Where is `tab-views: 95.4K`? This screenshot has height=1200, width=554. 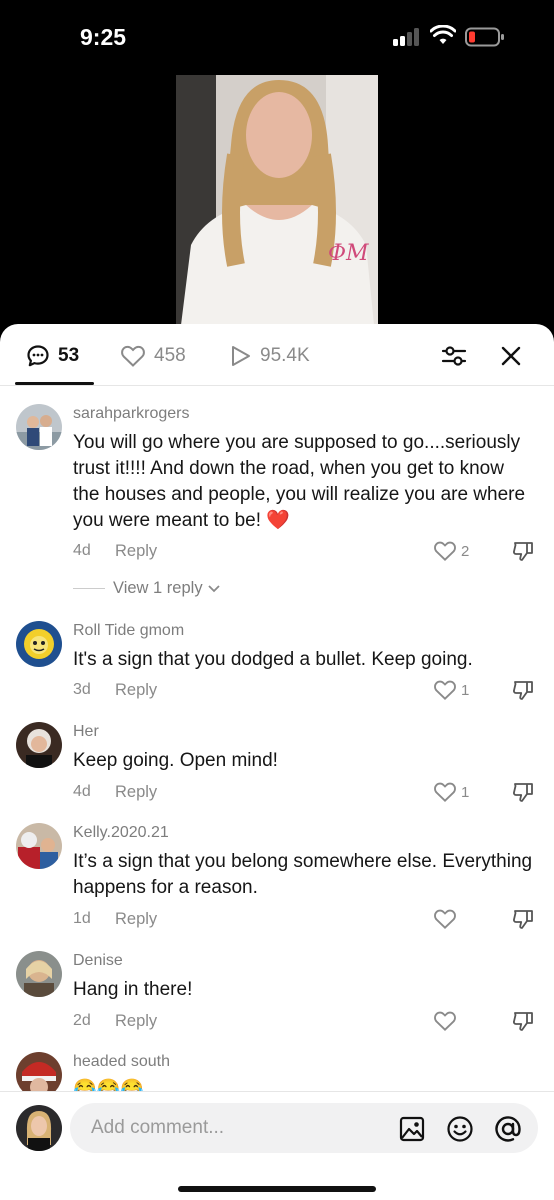 tab-views: 95.4K is located at coordinates (270, 356).